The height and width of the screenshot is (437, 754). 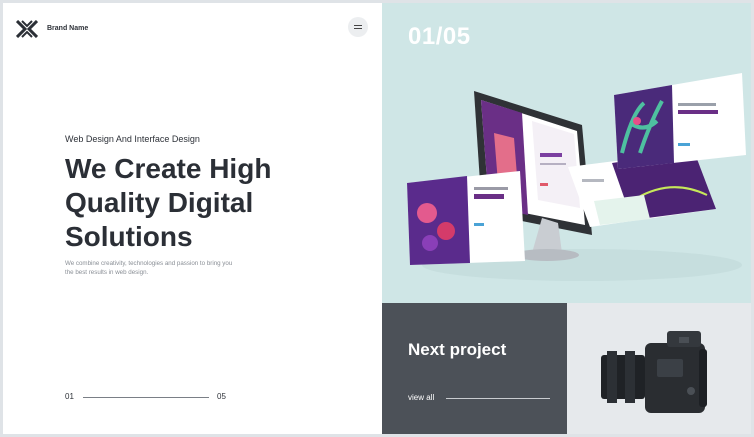 I want to click on hamburger-icon, so click(x=358, y=27).